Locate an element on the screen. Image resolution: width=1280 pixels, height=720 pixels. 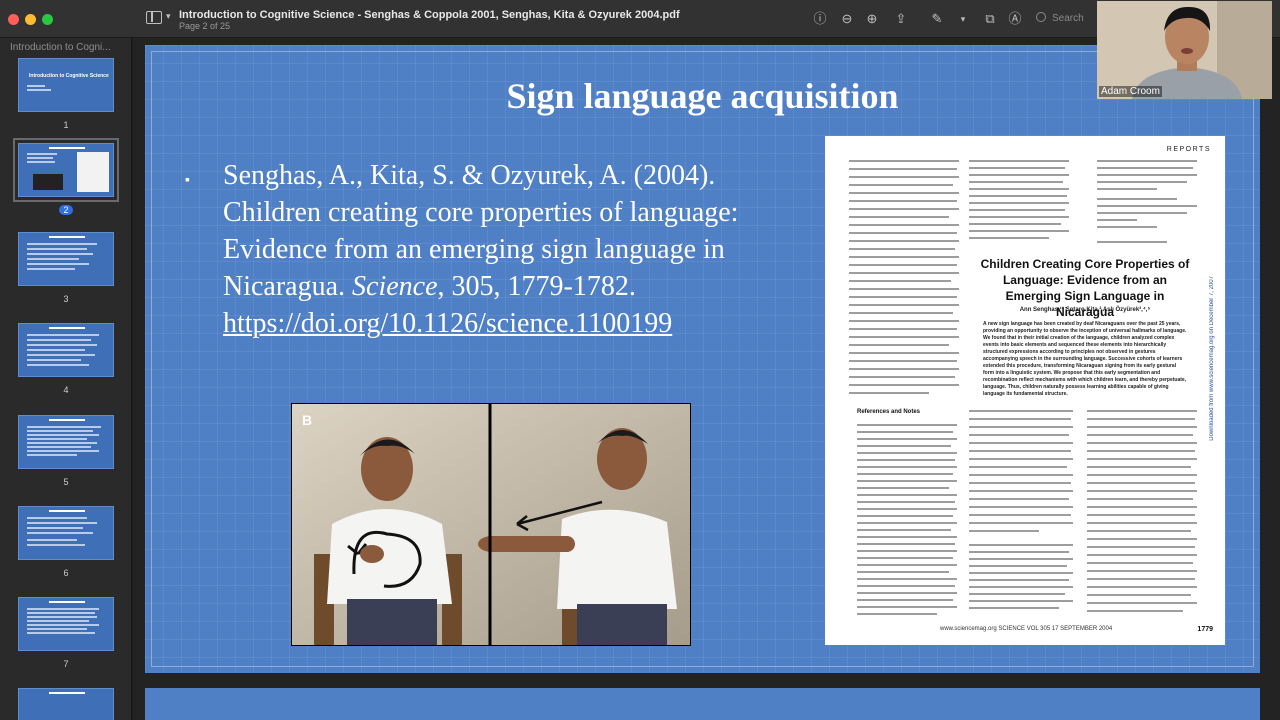
minimize-window-button is located at coordinates (30, 19).